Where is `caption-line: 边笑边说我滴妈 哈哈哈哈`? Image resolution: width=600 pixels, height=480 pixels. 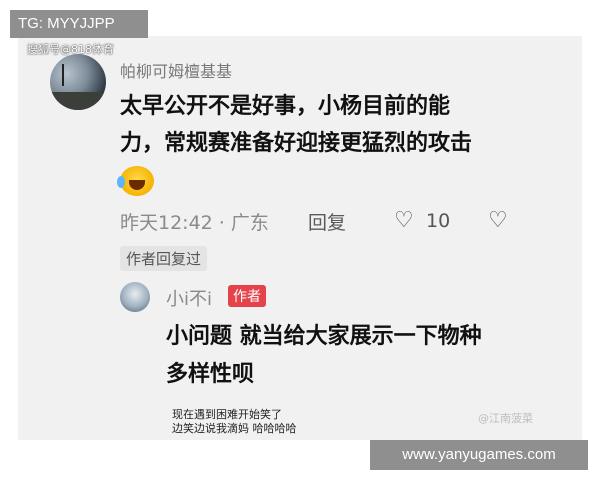 caption-line: 边笑边说我滴妈 哈哈哈哈 is located at coordinates (234, 428).